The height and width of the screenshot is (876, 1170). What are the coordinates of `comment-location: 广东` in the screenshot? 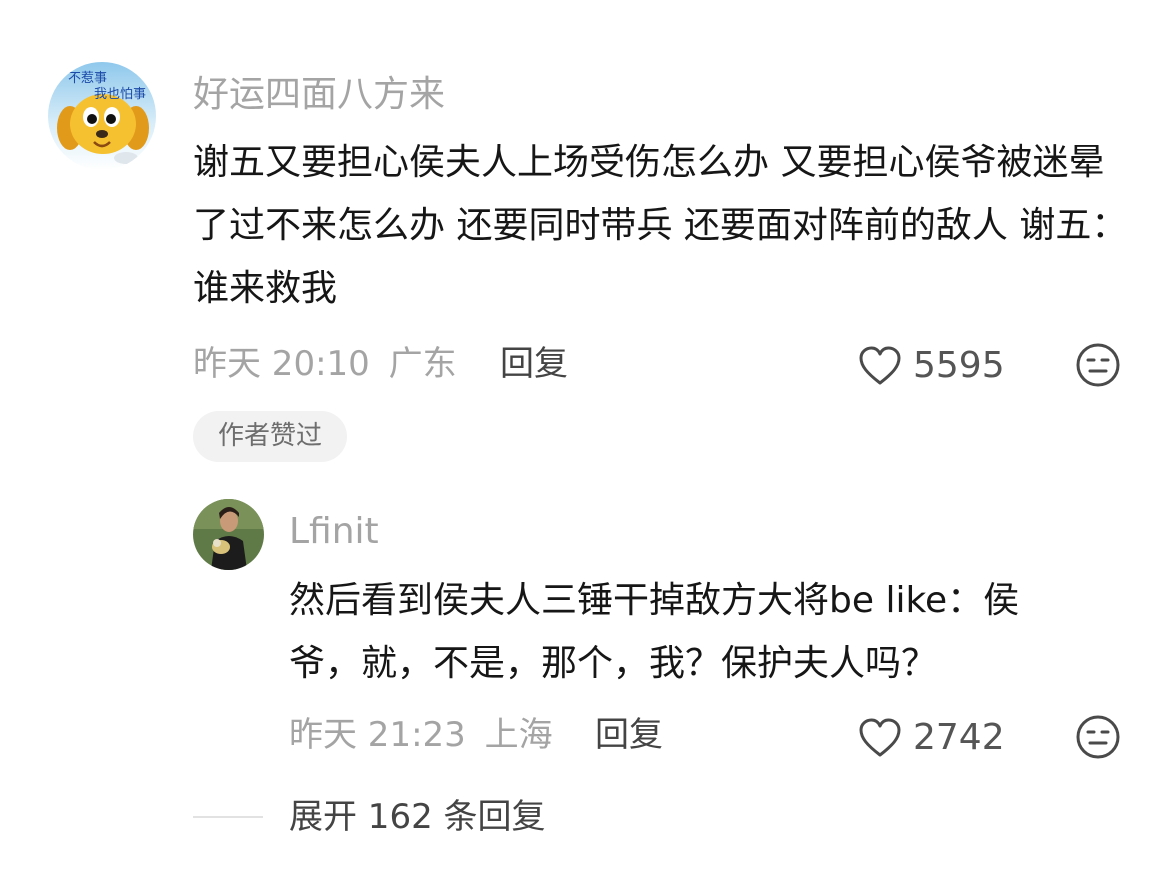 It's located at (422, 364).